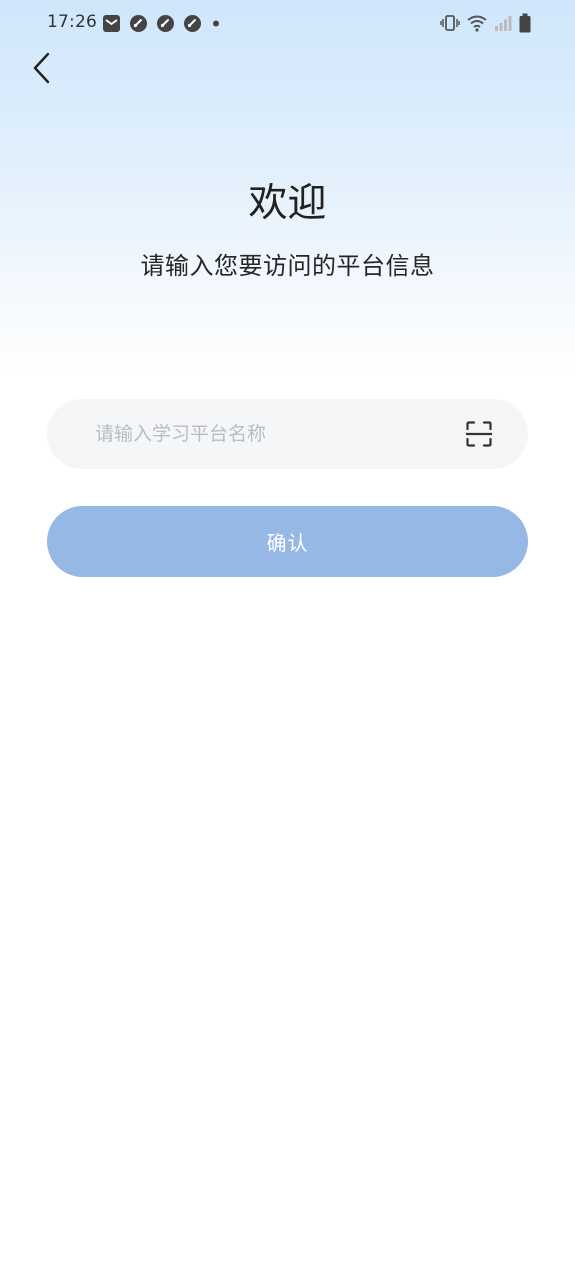 The height and width of the screenshot is (1280, 575). Describe the element at coordinates (72, 22) in the screenshot. I see `status-time: 17:26` at that location.